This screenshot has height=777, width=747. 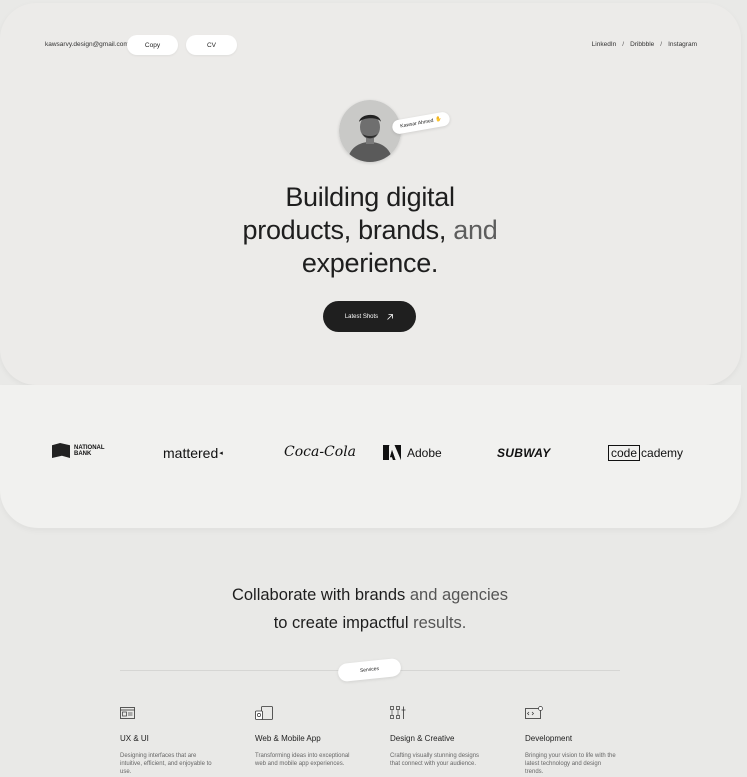 I want to click on adobe-logo: Adobe, so click(x=412, y=452).